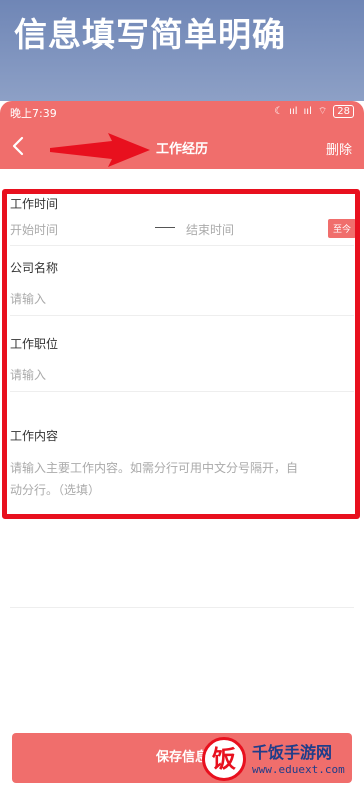  I want to click on range-dash, so click(165, 227).